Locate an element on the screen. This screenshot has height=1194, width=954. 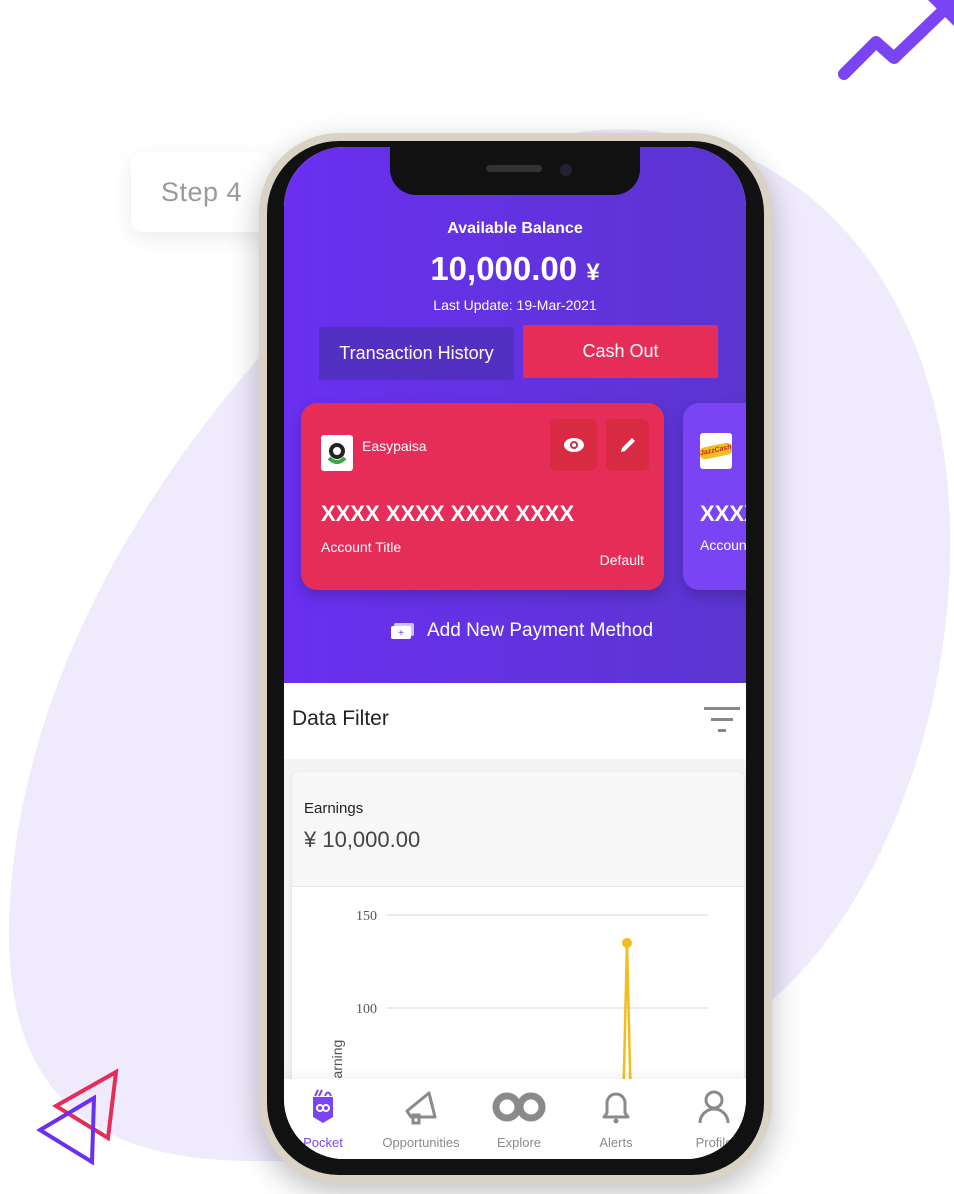
pocket-icon is located at coordinates (323, 1106).